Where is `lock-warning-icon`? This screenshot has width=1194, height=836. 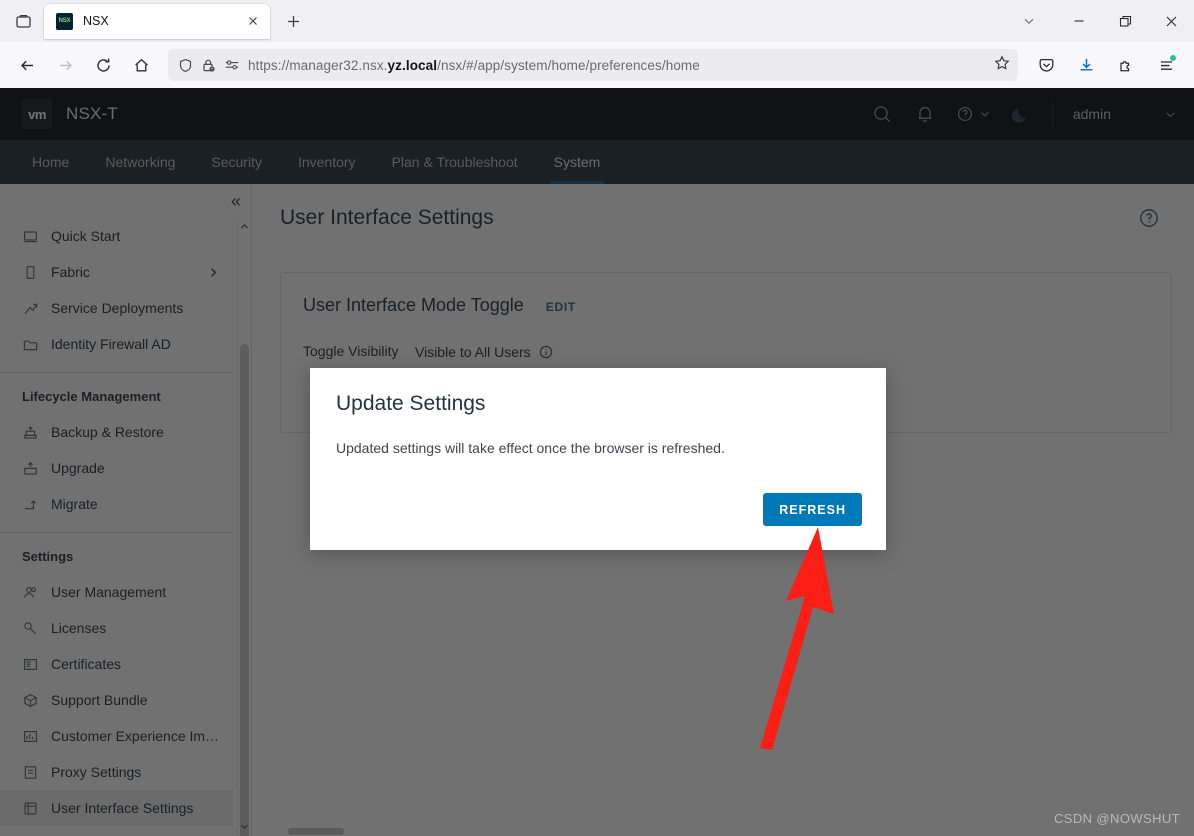 lock-warning-icon is located at coordinates (208, 65).